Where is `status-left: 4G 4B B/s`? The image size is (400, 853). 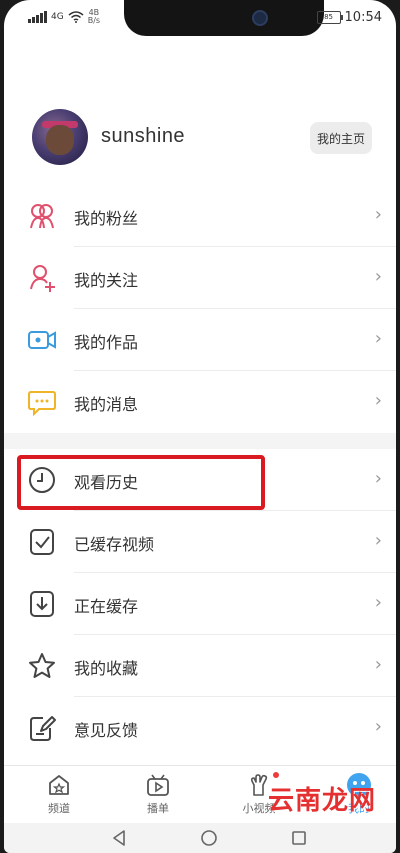
status-left: 4G 4B B/s is located at coordinates (64, 17).